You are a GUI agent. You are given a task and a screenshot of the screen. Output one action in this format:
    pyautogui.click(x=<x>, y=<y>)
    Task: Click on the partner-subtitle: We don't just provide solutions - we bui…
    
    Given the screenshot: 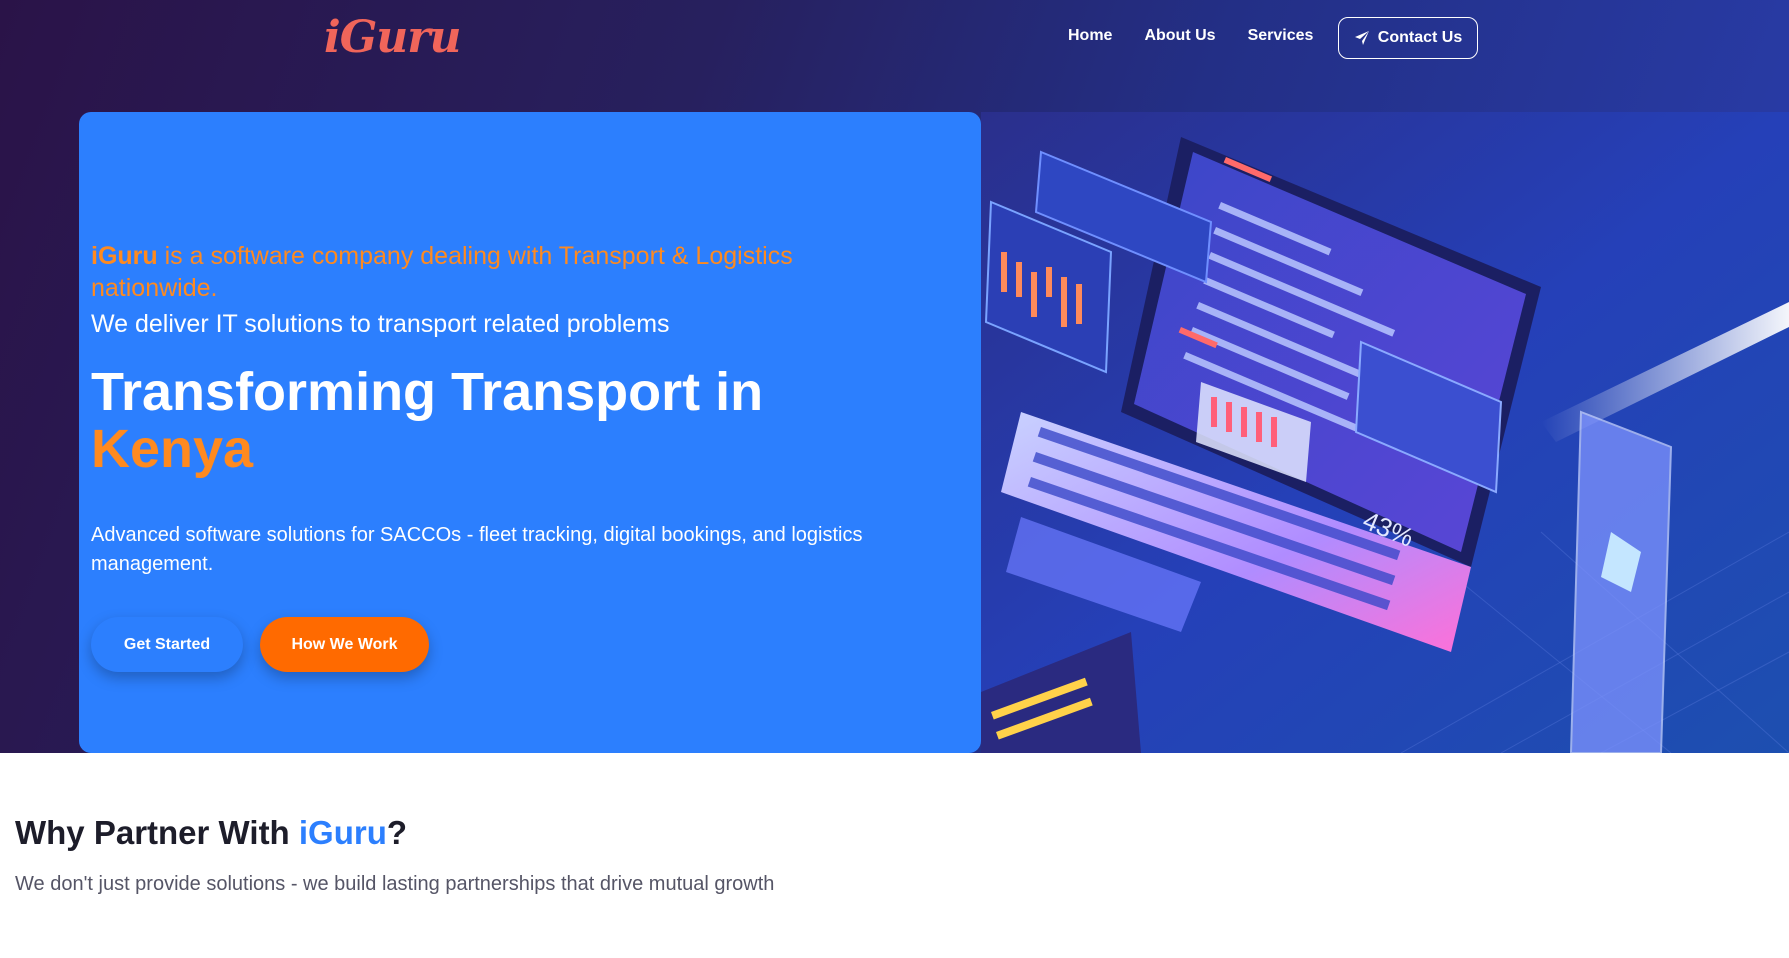 What is the action you would take?
    pyautogui.click(x=395, y=884)
    